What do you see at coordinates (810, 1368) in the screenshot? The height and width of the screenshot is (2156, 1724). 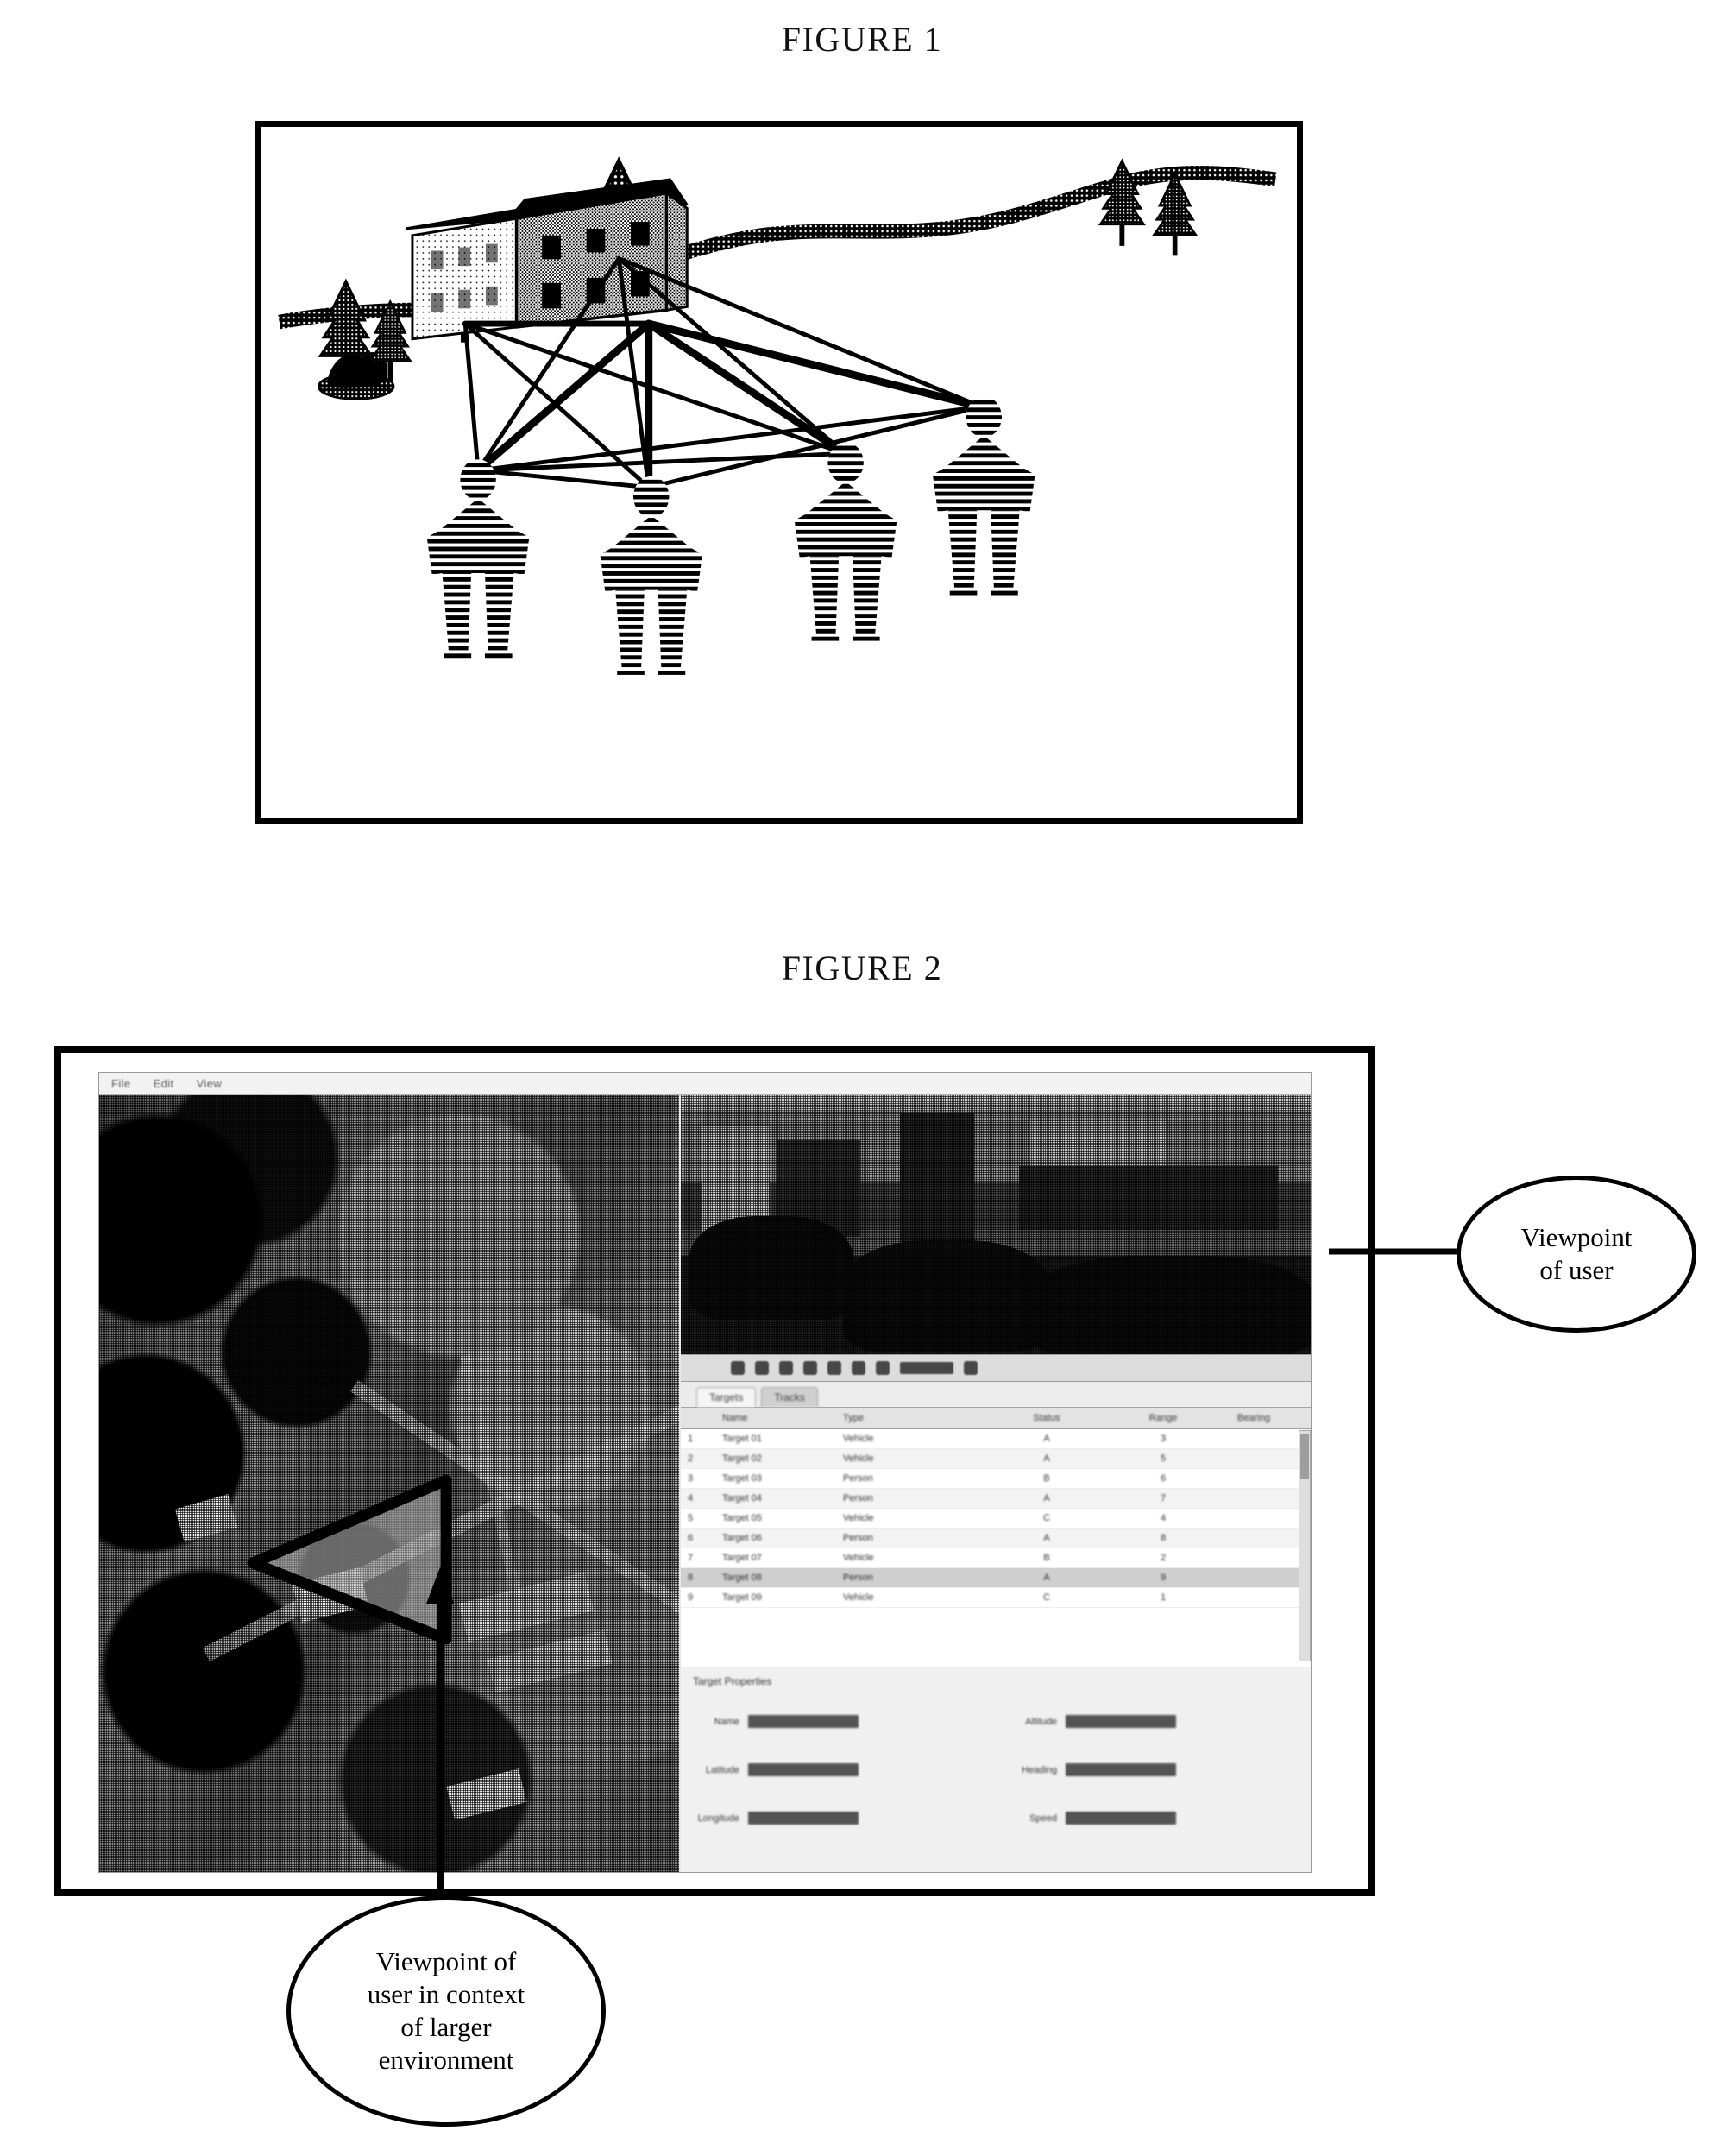 I see `cut-icon` at bounding box center [810, 1368].